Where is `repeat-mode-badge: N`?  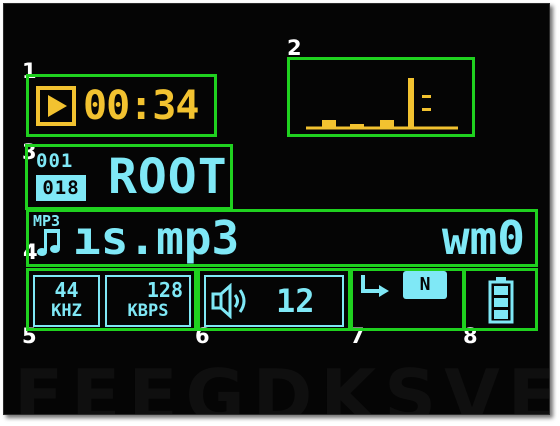 repeat-mode-badge: N is located at coordinates (425, 285).